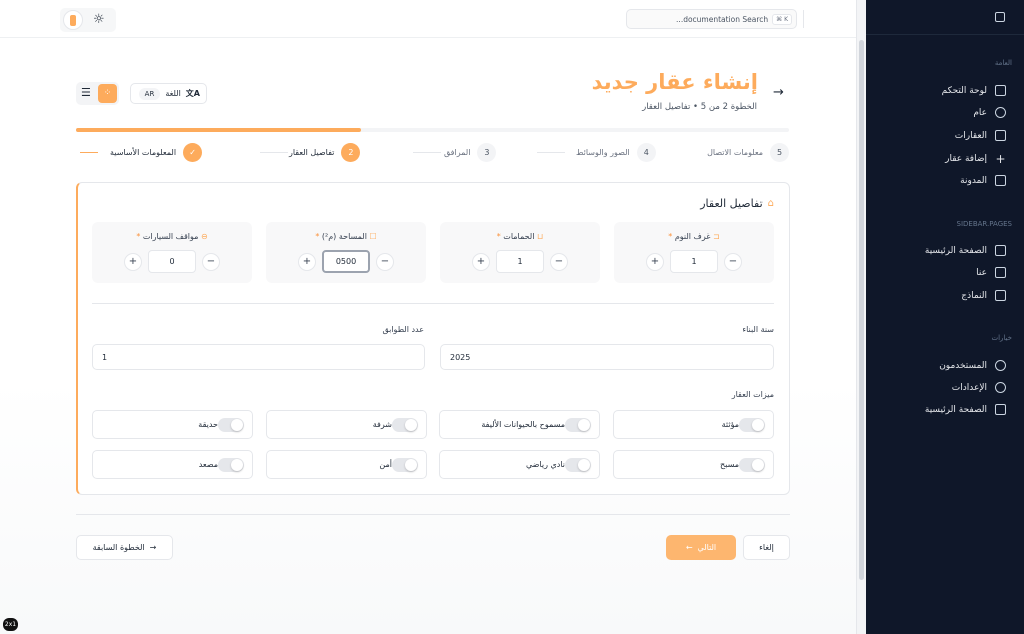 Image resolution: width=1024 pixels, height=634 pixels. Describe the element at coordinates (729, 464) in the screenshot. I see `feature-label: مسبح` at that location.